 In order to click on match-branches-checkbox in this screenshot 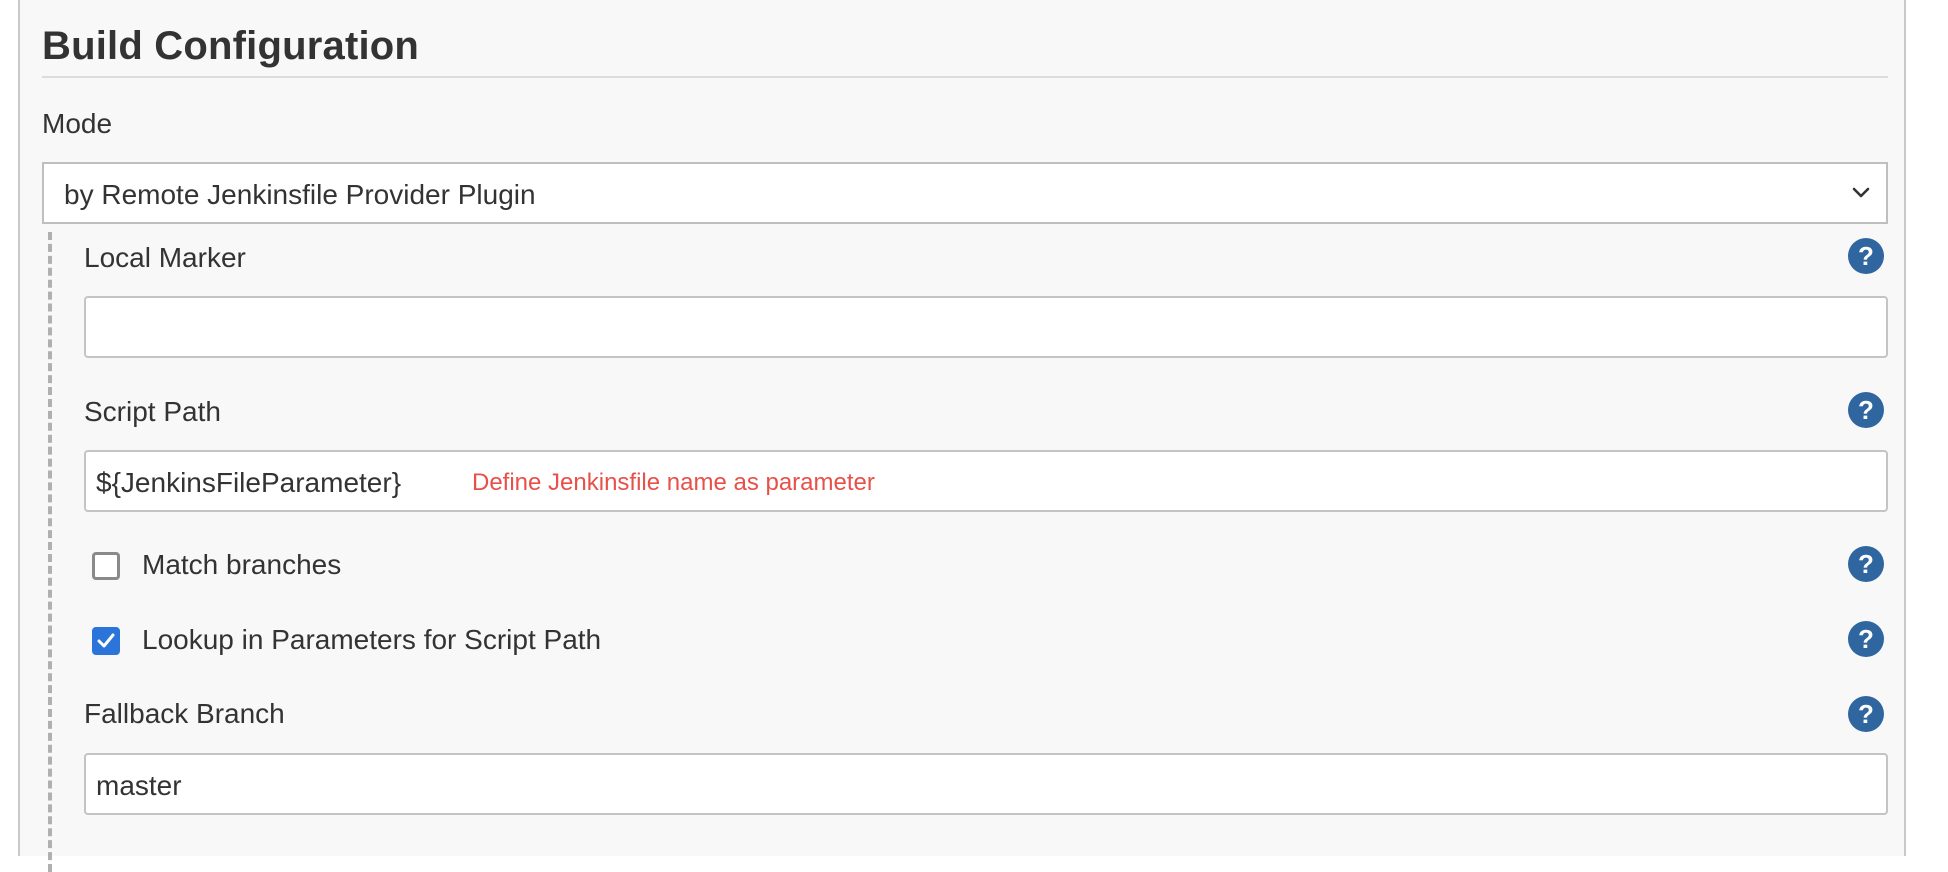, I will do `click(106, 566)`.